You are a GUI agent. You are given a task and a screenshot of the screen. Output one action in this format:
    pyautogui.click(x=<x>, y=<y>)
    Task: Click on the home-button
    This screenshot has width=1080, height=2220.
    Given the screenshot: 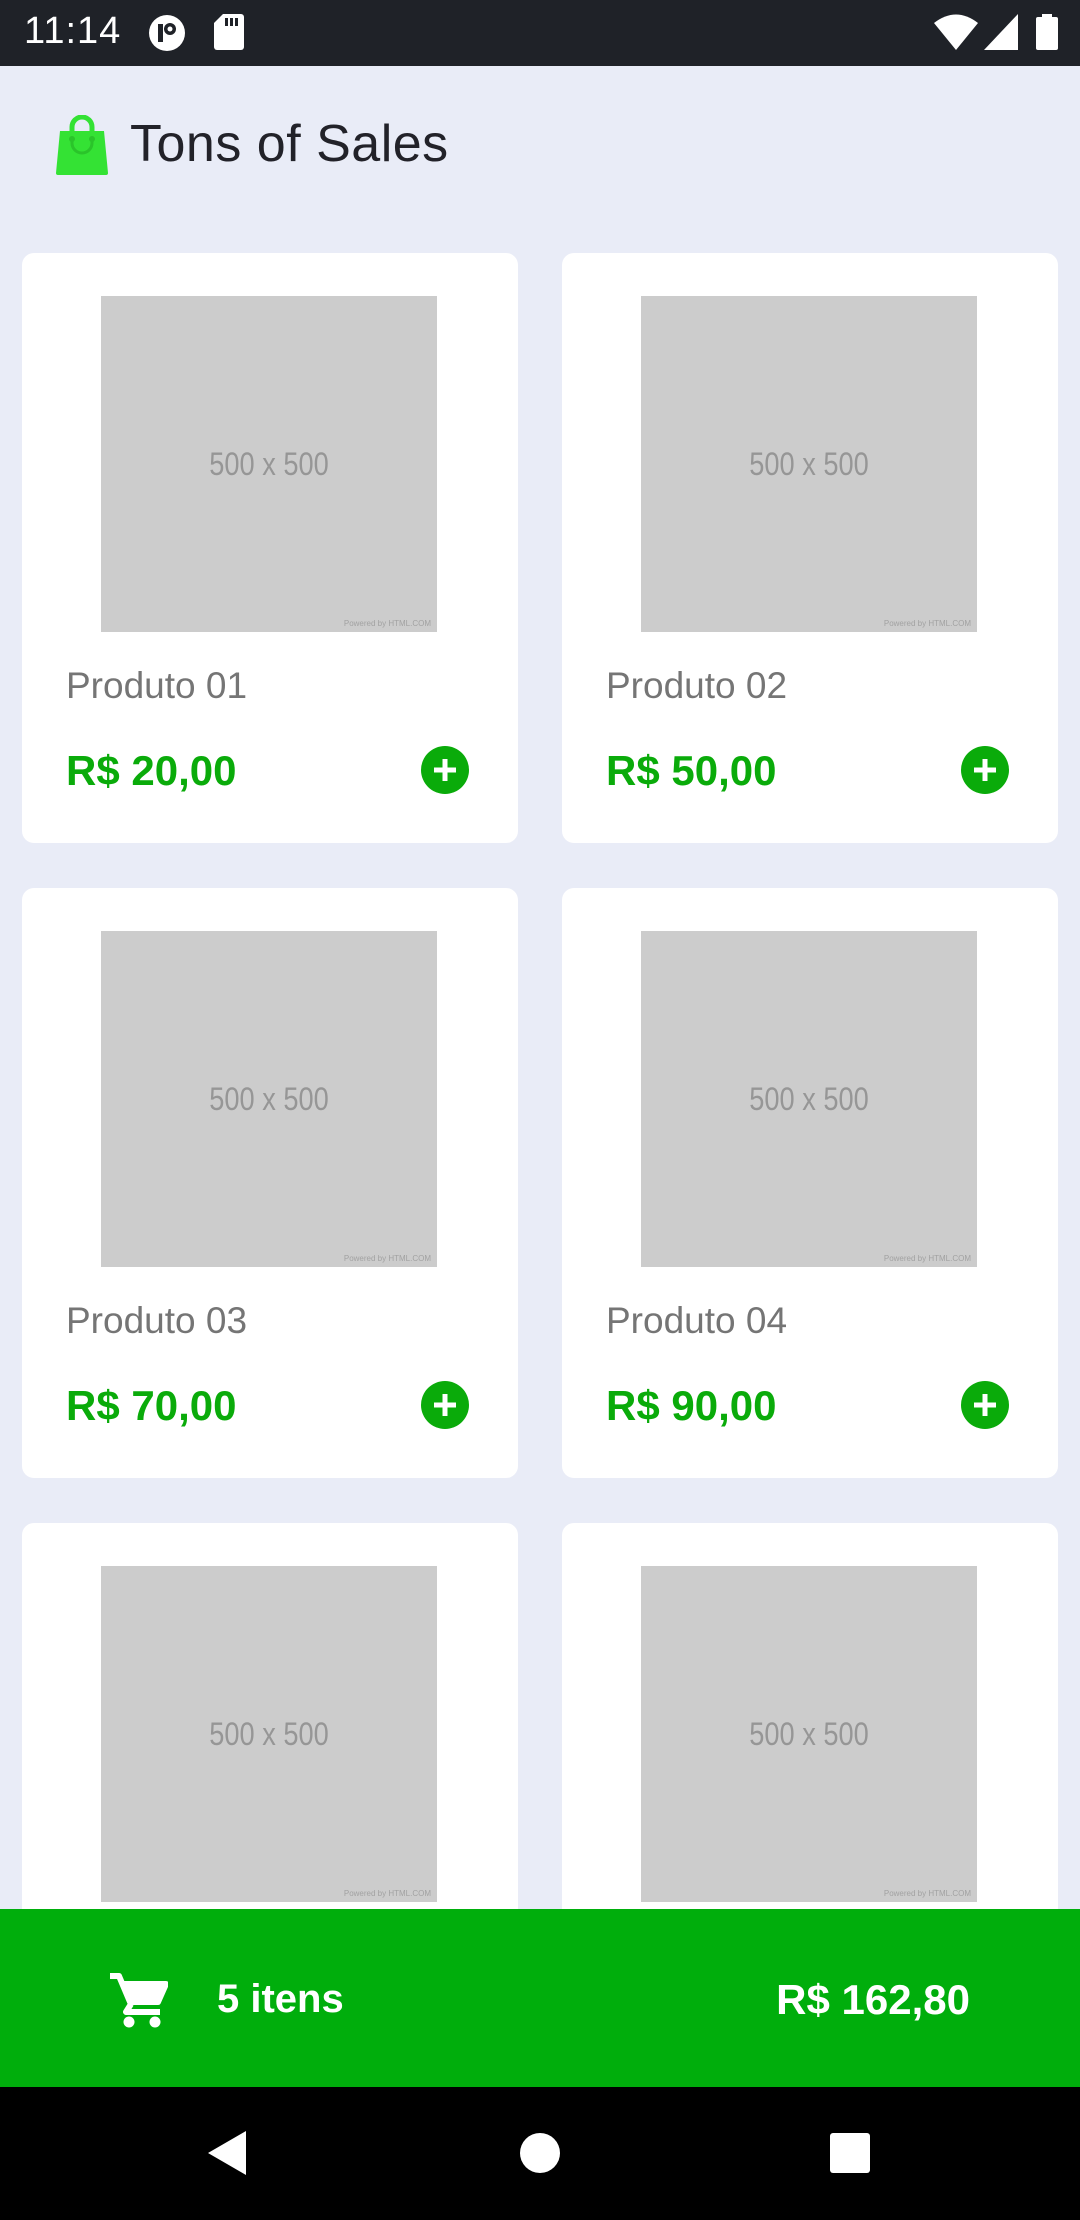 What is the action you would take?
    pyautogui.click(x=540, y=2153)
    